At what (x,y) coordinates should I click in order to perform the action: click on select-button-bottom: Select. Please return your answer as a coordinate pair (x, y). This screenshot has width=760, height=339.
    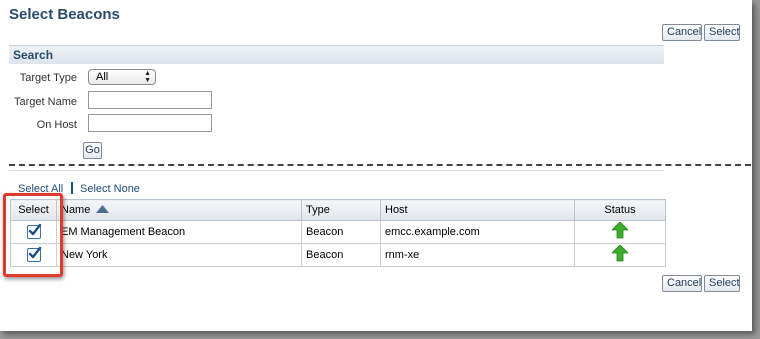
    Looking at the image, I should click on (722, 283).